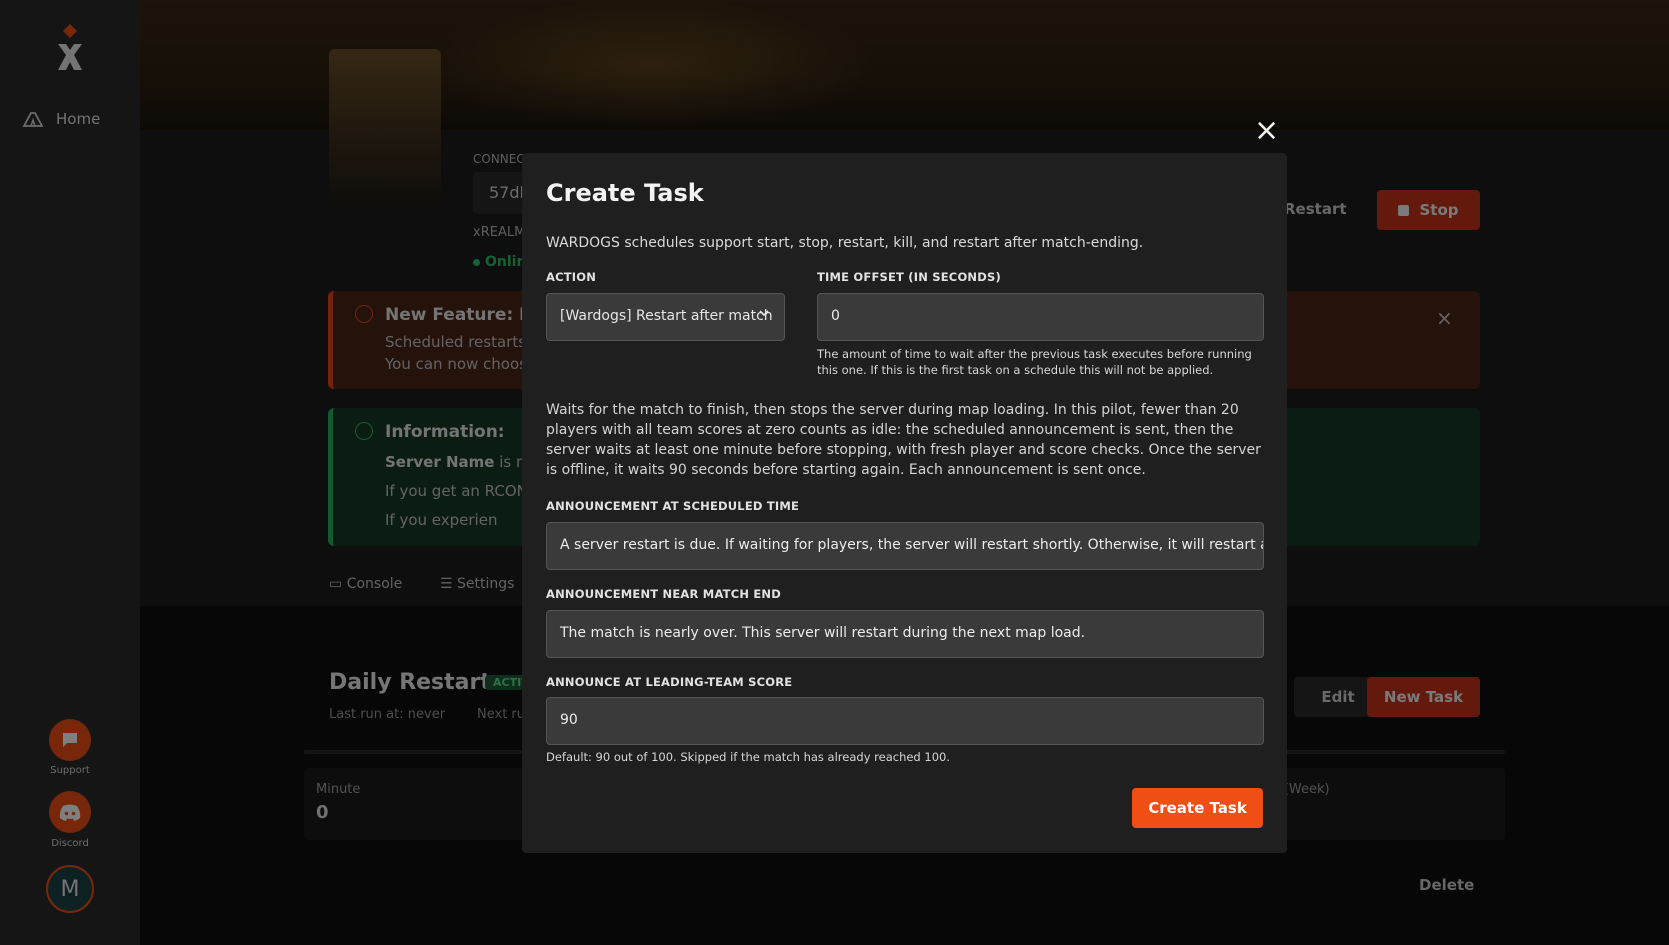 The height and width of the screenshot is (945, 1669). I want to click on announce-score-label: ANNOUNCE AT LEADING-TEAM SCORE, so click(669, 682).